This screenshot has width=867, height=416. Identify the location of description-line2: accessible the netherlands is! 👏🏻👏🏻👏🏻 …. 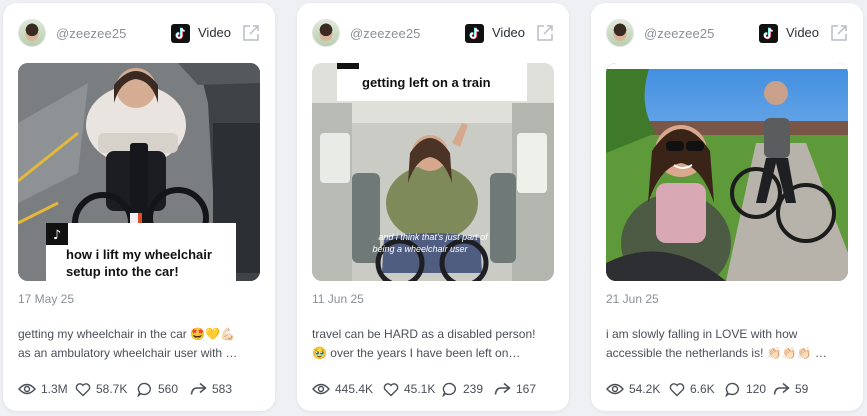
(716, 352).